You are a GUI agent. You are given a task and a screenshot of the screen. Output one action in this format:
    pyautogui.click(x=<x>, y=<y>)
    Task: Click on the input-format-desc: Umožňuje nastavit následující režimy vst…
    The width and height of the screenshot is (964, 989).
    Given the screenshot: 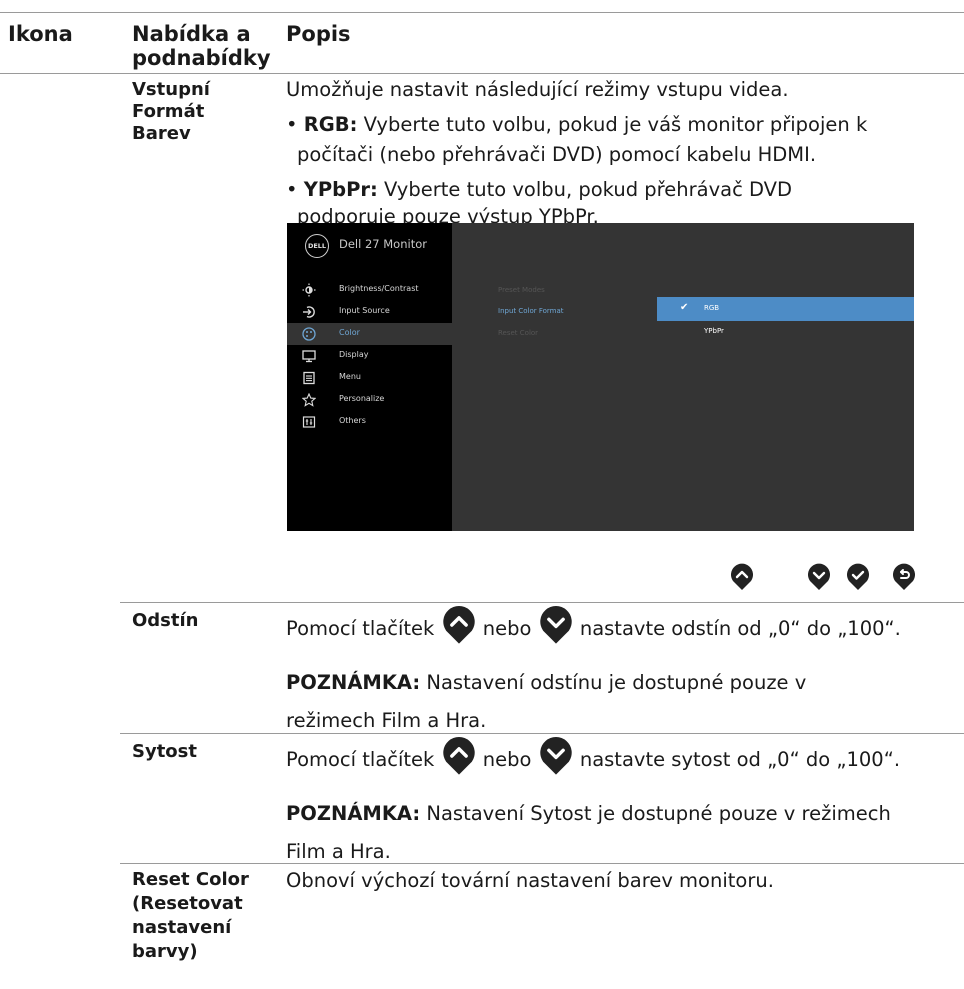 What is the action you would take?
    pyautogui.click(x=621, y=152)
    